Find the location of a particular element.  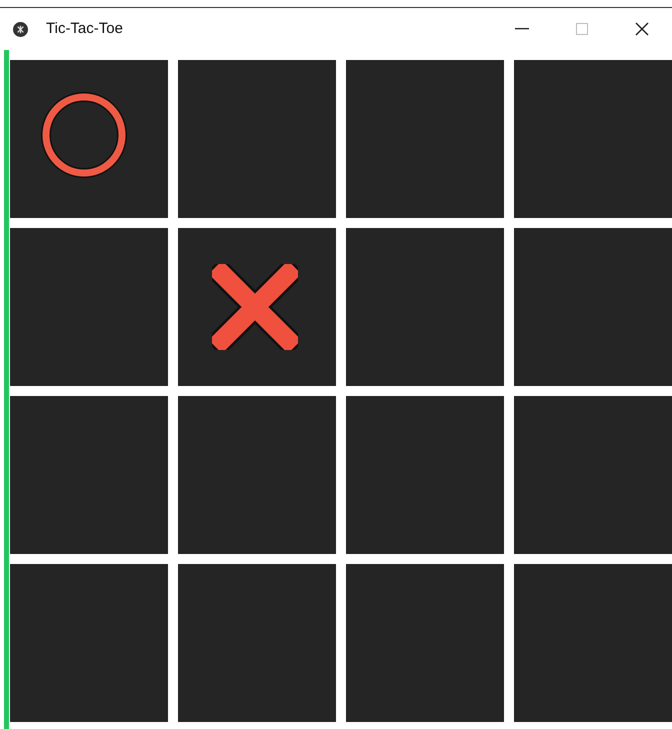

app-icon is located at coordinates (20, 29).